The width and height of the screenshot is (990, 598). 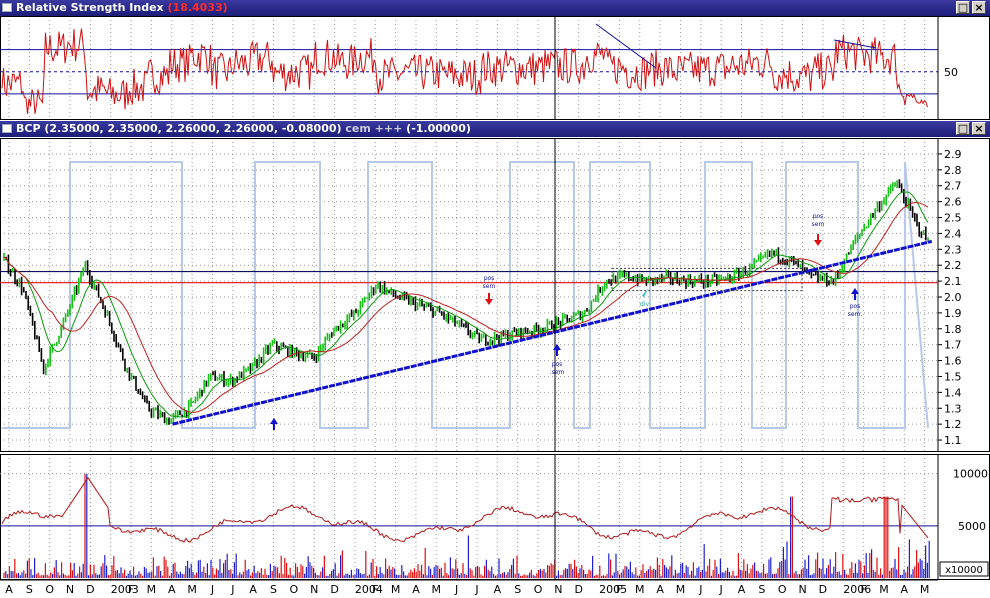 What do you see at coordinates (953, 361) in the screenshot?
I see `price-tick-label: 1.6` at bounding box center [953, 361].